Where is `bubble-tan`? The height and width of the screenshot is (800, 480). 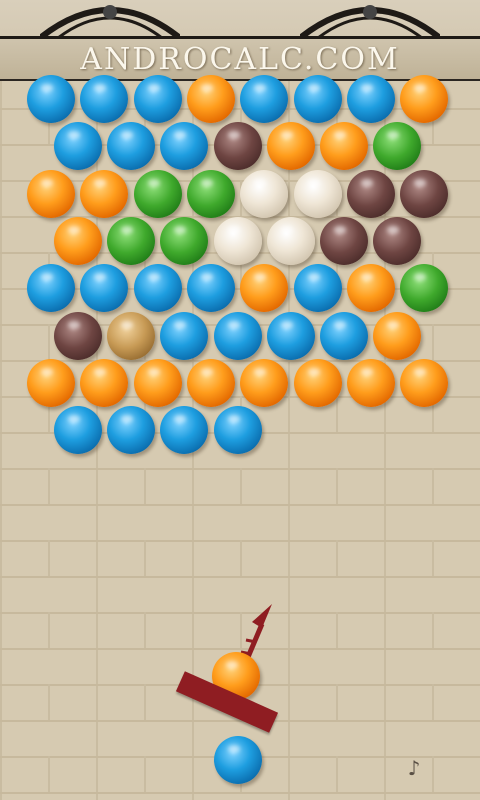 bubble-tan is located at coordinates (130, 335).